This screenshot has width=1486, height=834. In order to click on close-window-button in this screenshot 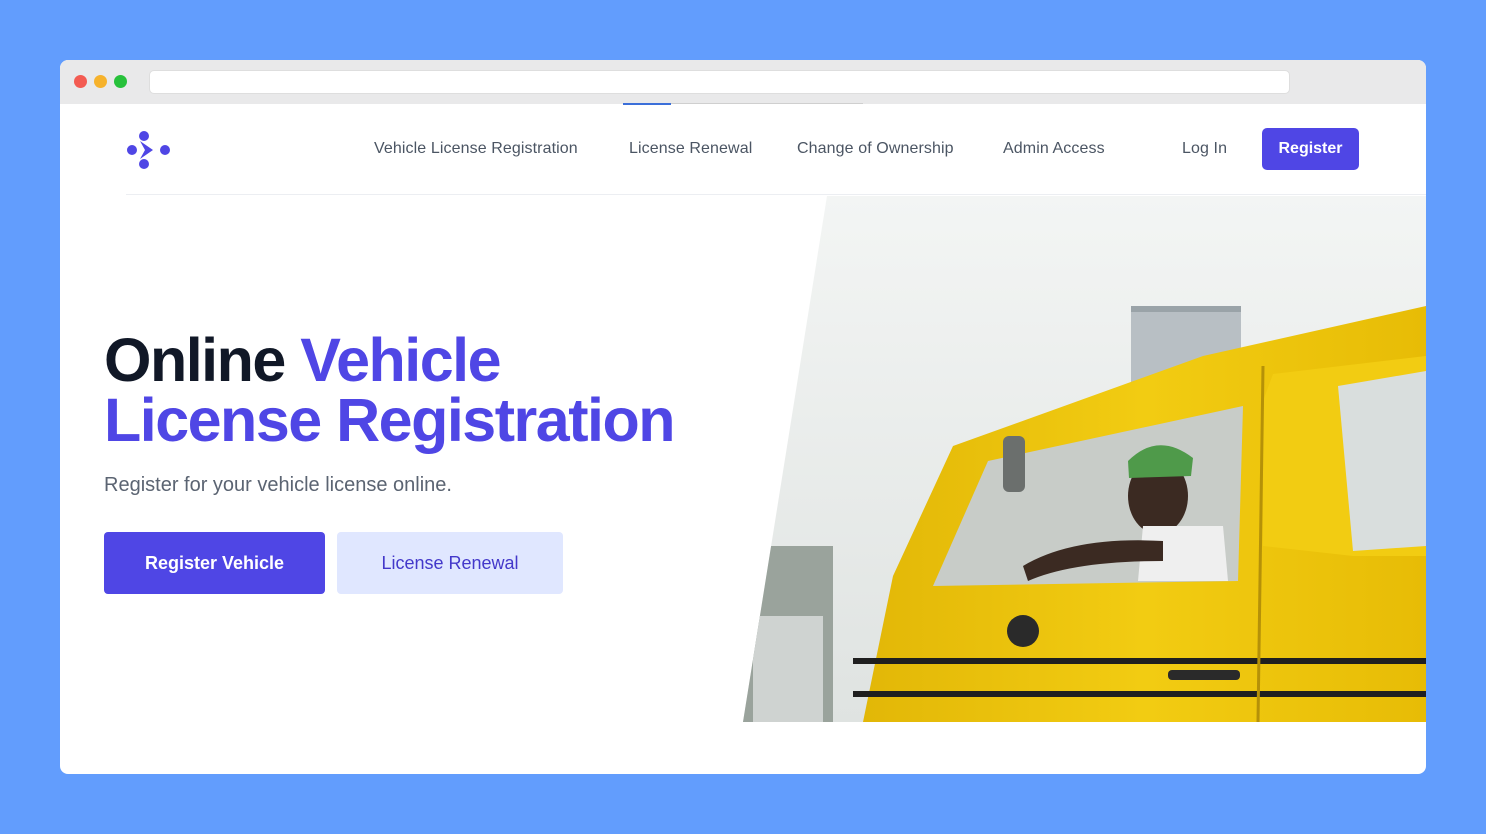, I will do `click(80, 81)`.